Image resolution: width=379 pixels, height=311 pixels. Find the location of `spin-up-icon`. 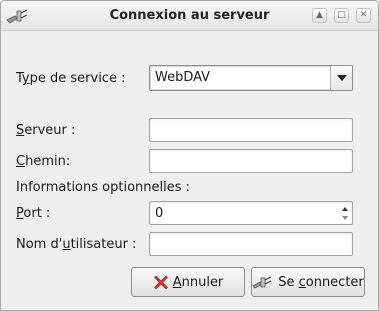

spin-up-icon is located at coordinates (345, 209).